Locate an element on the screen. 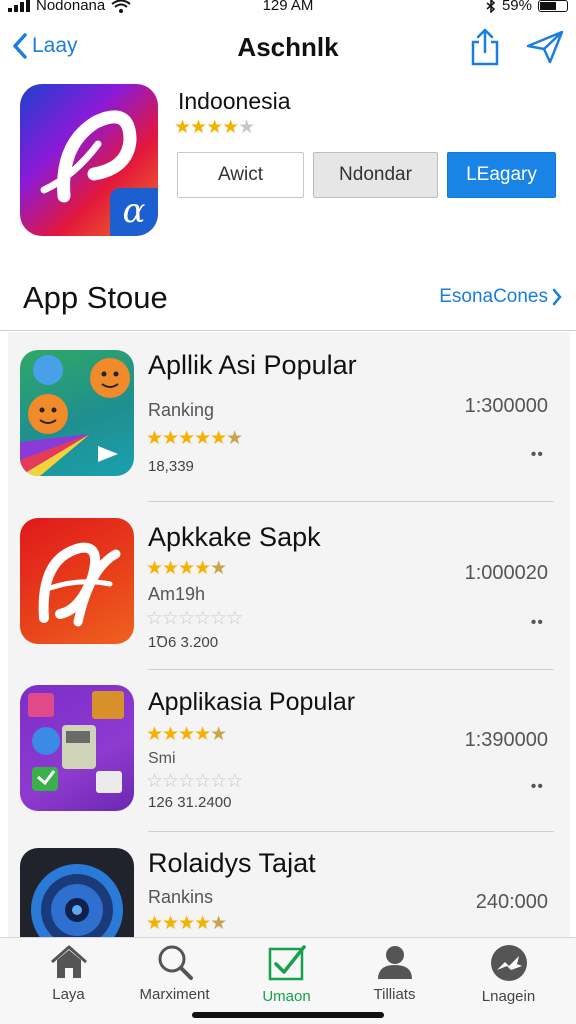 This screenshot has height=1024, width=576. tab-lnagein: Lnagein is located at coordinates (508, 974).